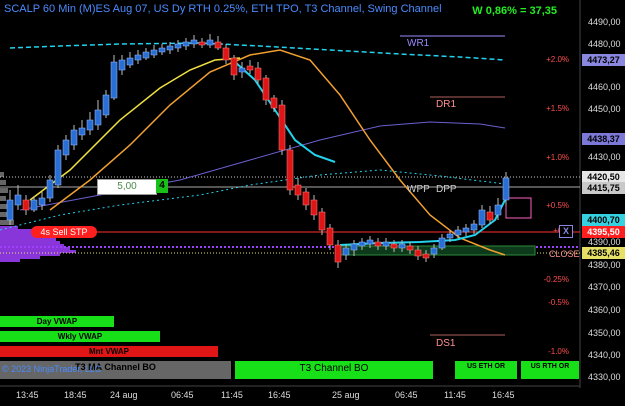 Image resolution: width=625 pixels, height=406 pixels. Describe the element at coordinates (127, 187) in the screenshot. I see `quantity-input: 5,00` at that location.